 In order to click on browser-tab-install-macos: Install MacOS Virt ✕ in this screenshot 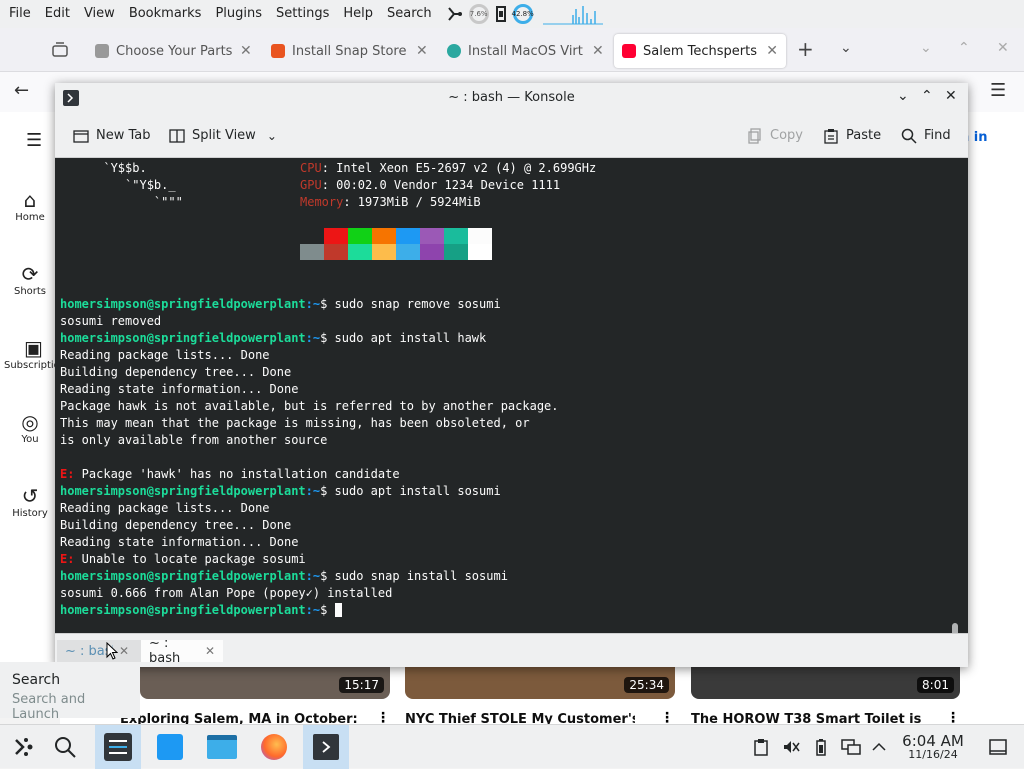, I will do `click(532, 51)`.